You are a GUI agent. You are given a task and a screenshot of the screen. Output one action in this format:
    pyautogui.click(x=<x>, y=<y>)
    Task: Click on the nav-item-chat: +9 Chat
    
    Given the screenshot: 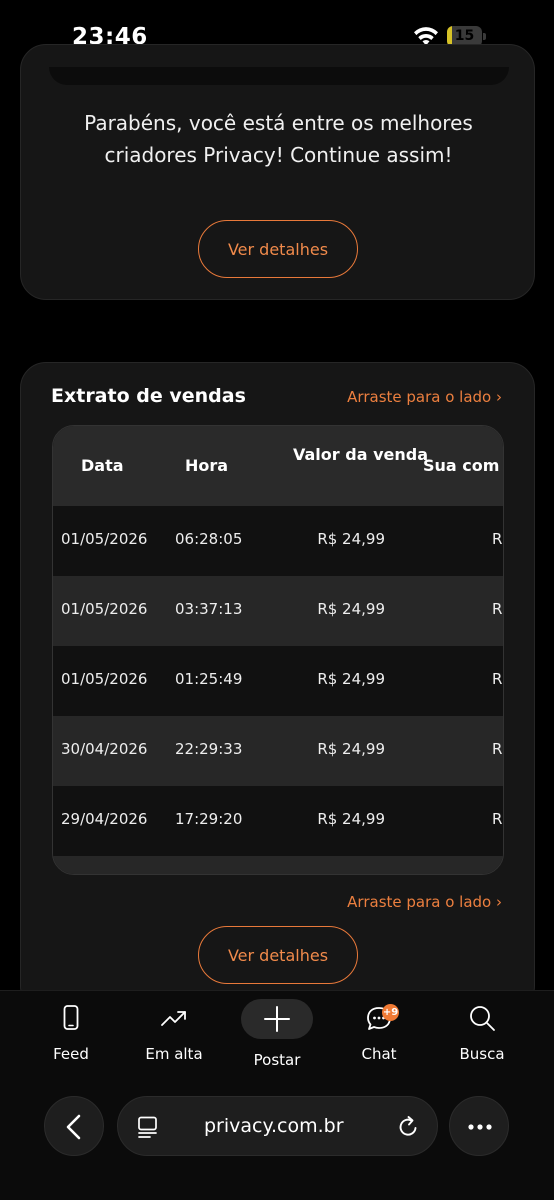 What is the action you would take?
    pyautogui.click(x=379, y=1033)
    